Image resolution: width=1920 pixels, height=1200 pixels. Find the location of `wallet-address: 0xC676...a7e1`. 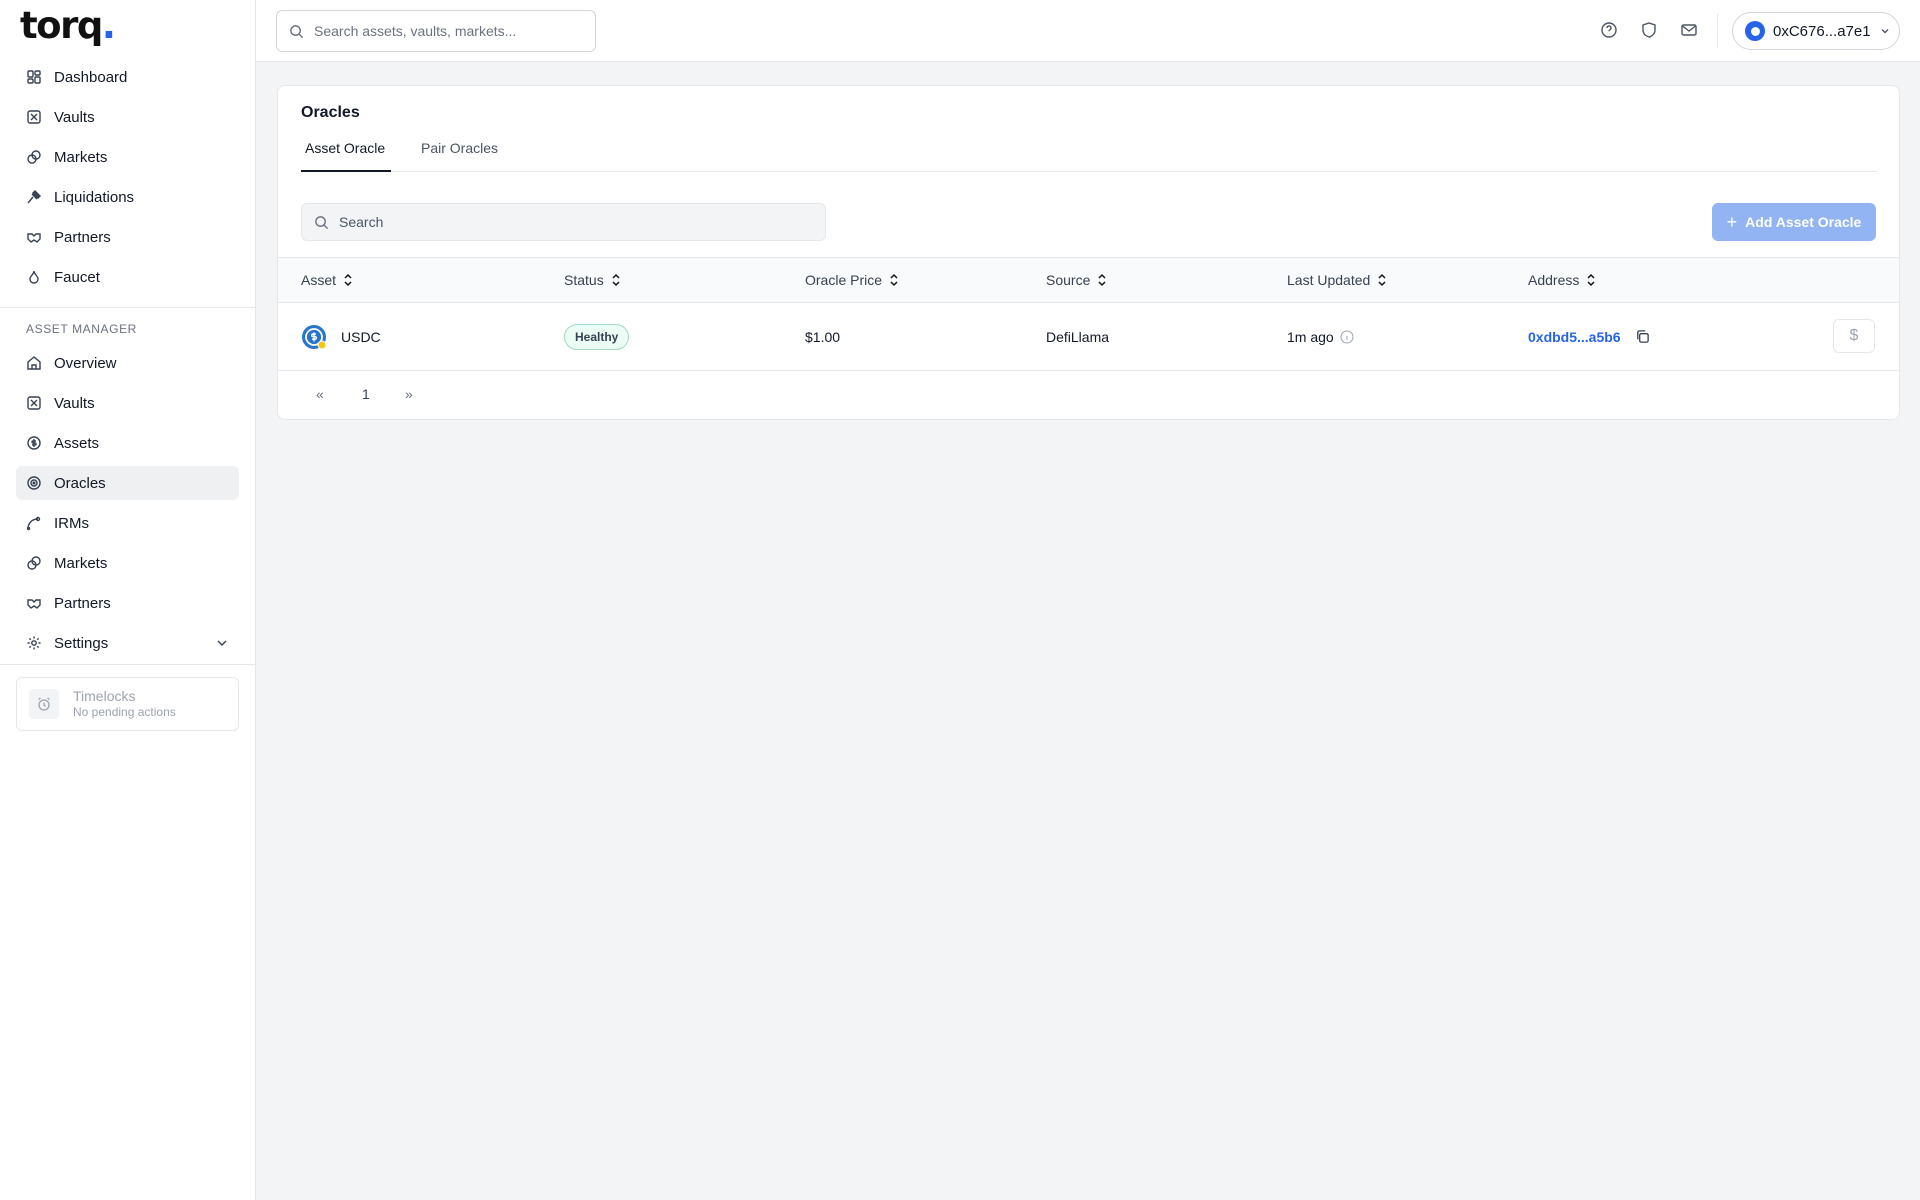

wallet-address: 0xC676...a7e1 is located at coordinates (1822, 31).